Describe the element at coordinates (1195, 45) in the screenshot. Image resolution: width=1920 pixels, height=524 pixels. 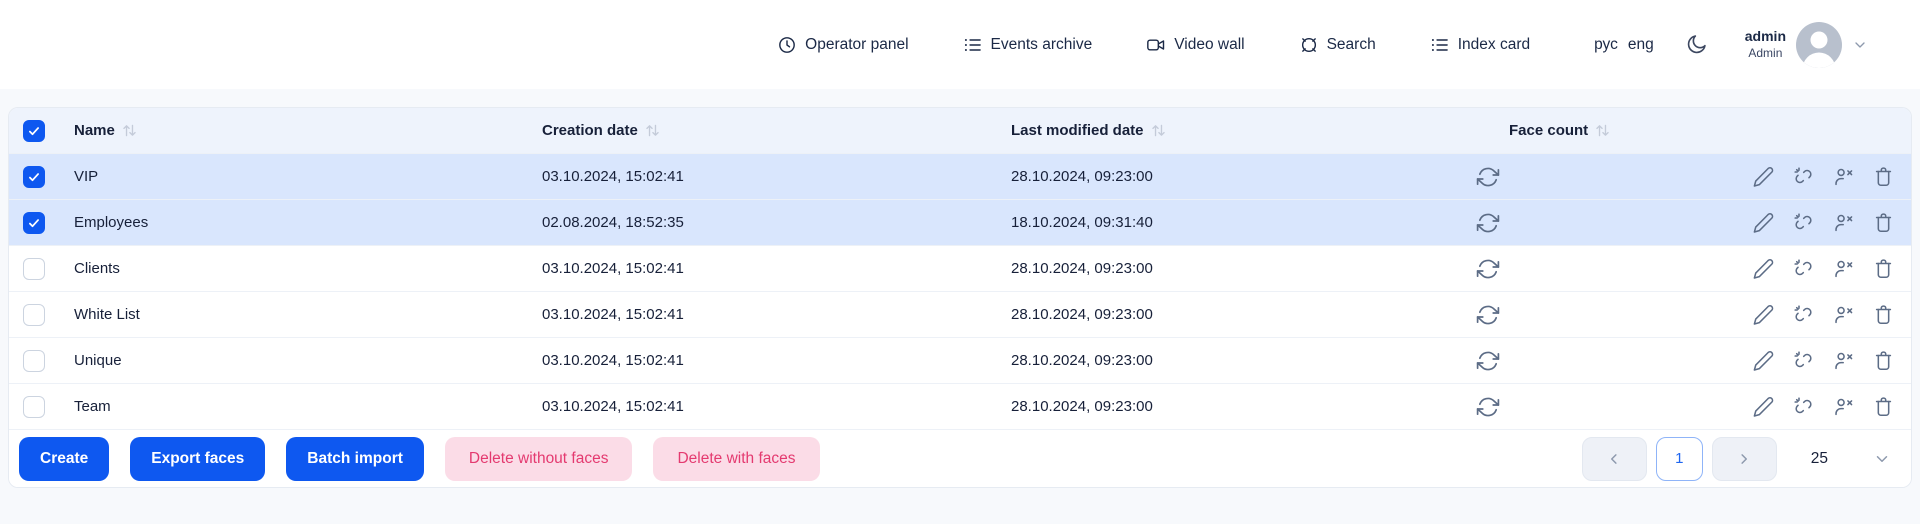
I see `nav-item-video-wall: Video wall` at that location.